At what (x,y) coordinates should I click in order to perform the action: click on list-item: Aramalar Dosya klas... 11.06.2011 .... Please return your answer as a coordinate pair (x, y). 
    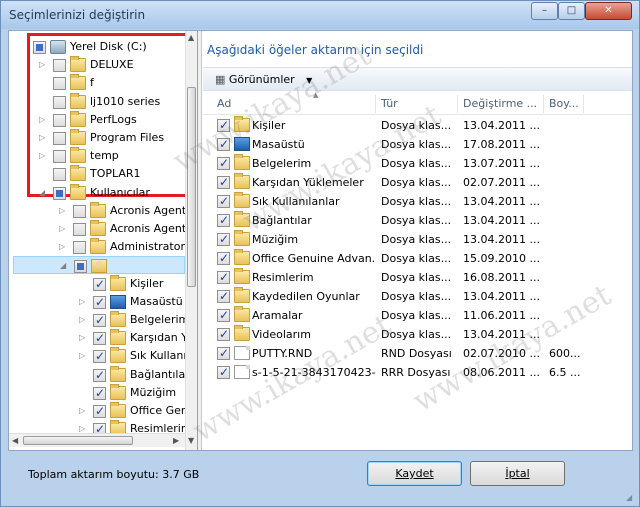
    Looking at the image, I should click on (417, 315).